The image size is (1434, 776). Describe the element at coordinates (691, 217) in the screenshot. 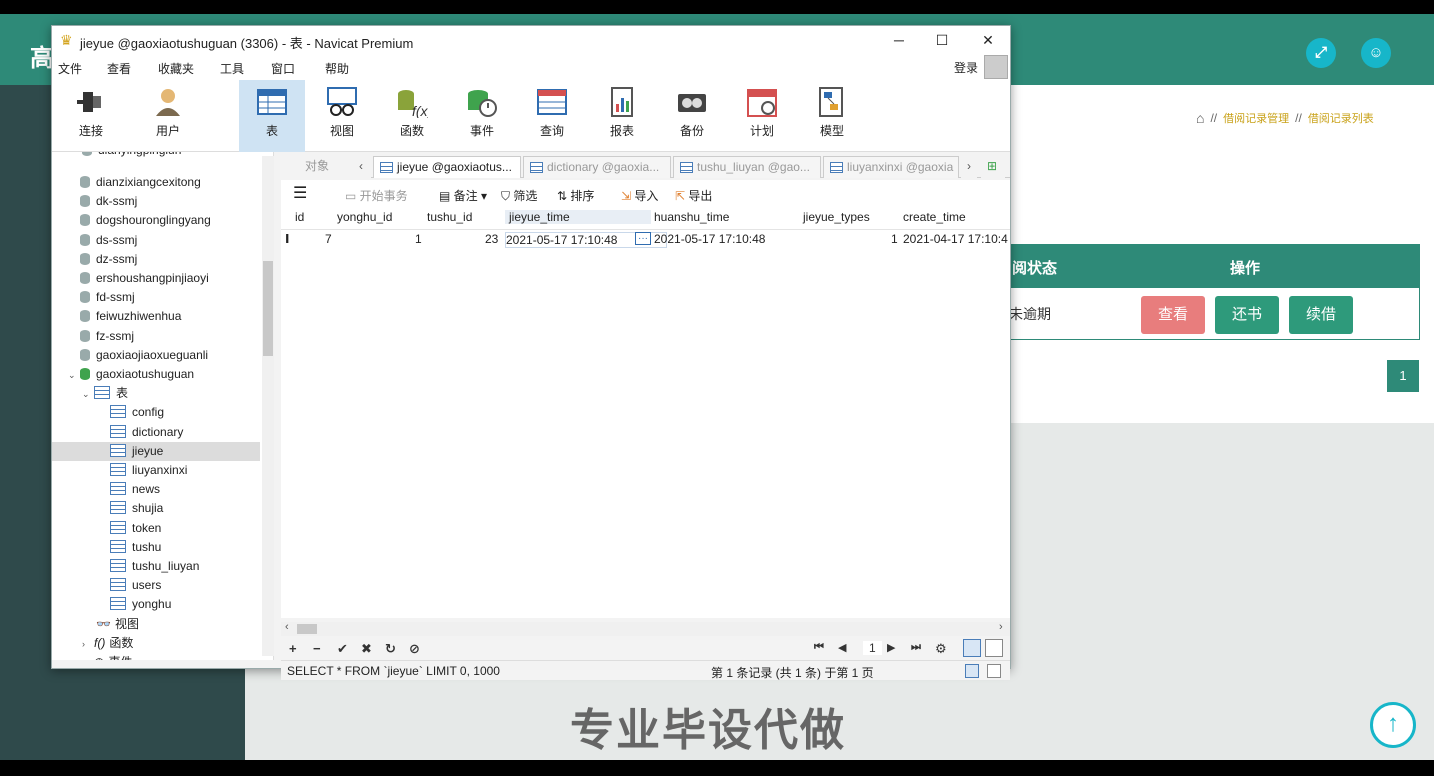

I see `column-header: huanshu_time` at that location.